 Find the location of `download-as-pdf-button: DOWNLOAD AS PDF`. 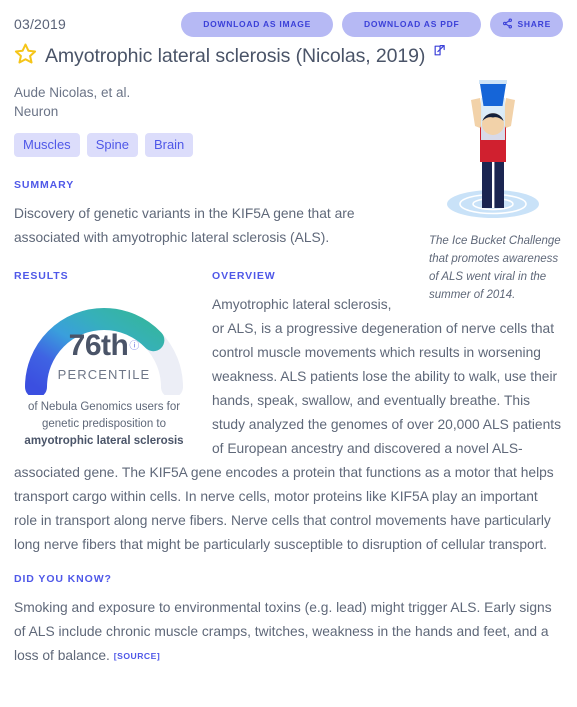

download-as-pdf-button: DOWNLOAD AS PDF is located at coordinates (412, 24).